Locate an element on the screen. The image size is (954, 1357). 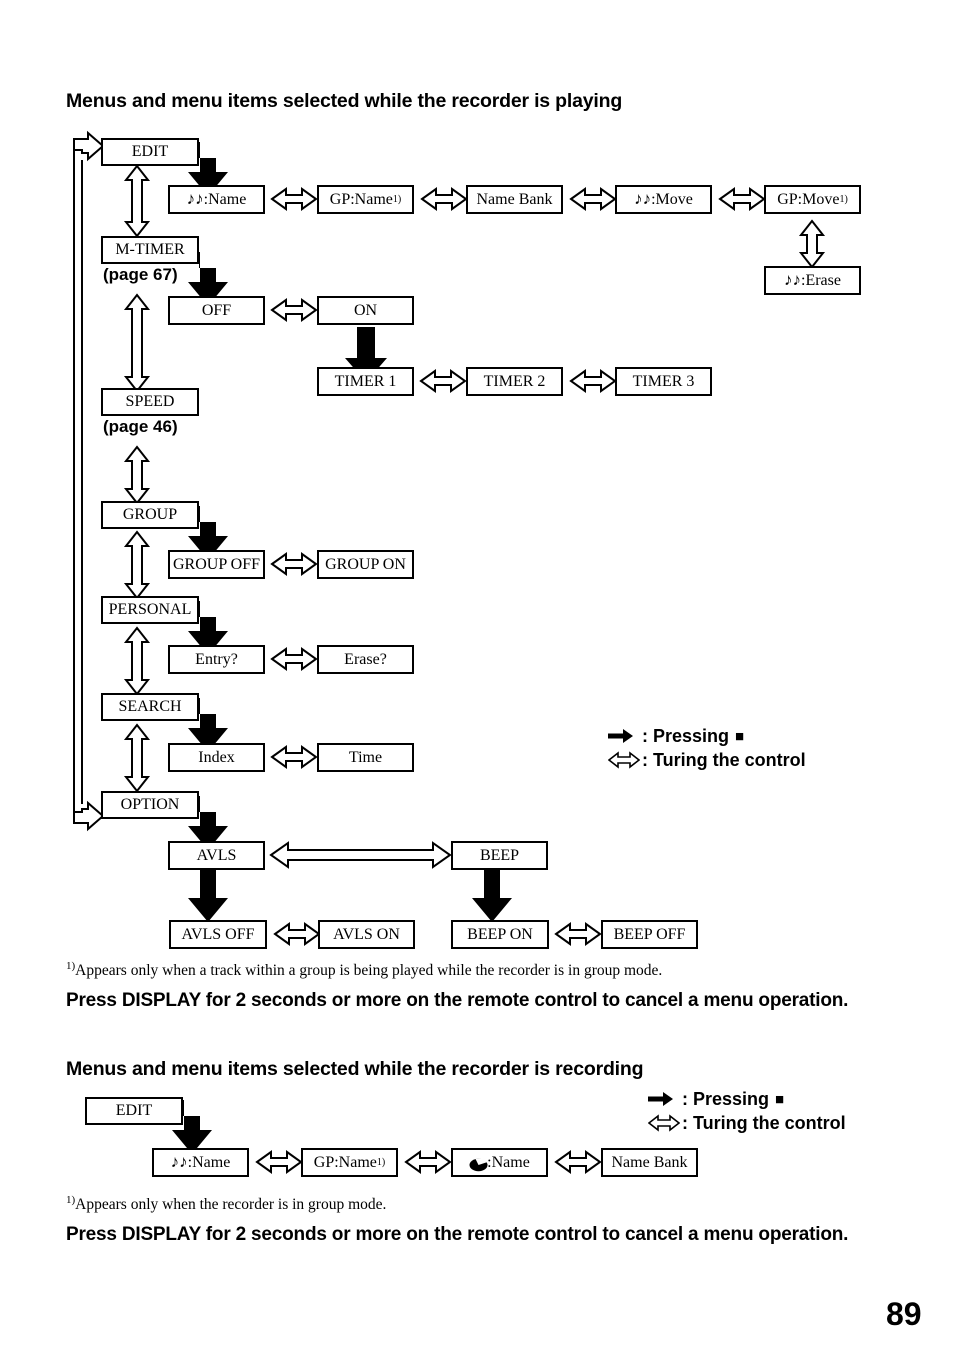
submenu-box-track-move: ♪♪:Move is located at coordinates (663, 199).